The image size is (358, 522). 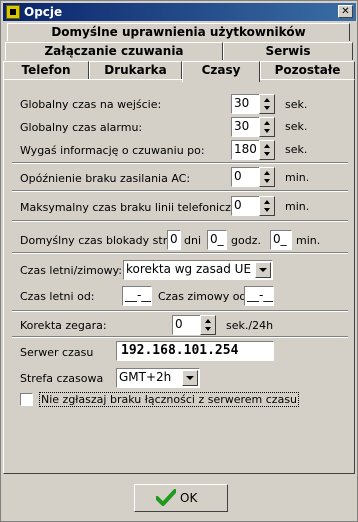 I want to click on tab-service: Serwis, so click(x=288, y=51).